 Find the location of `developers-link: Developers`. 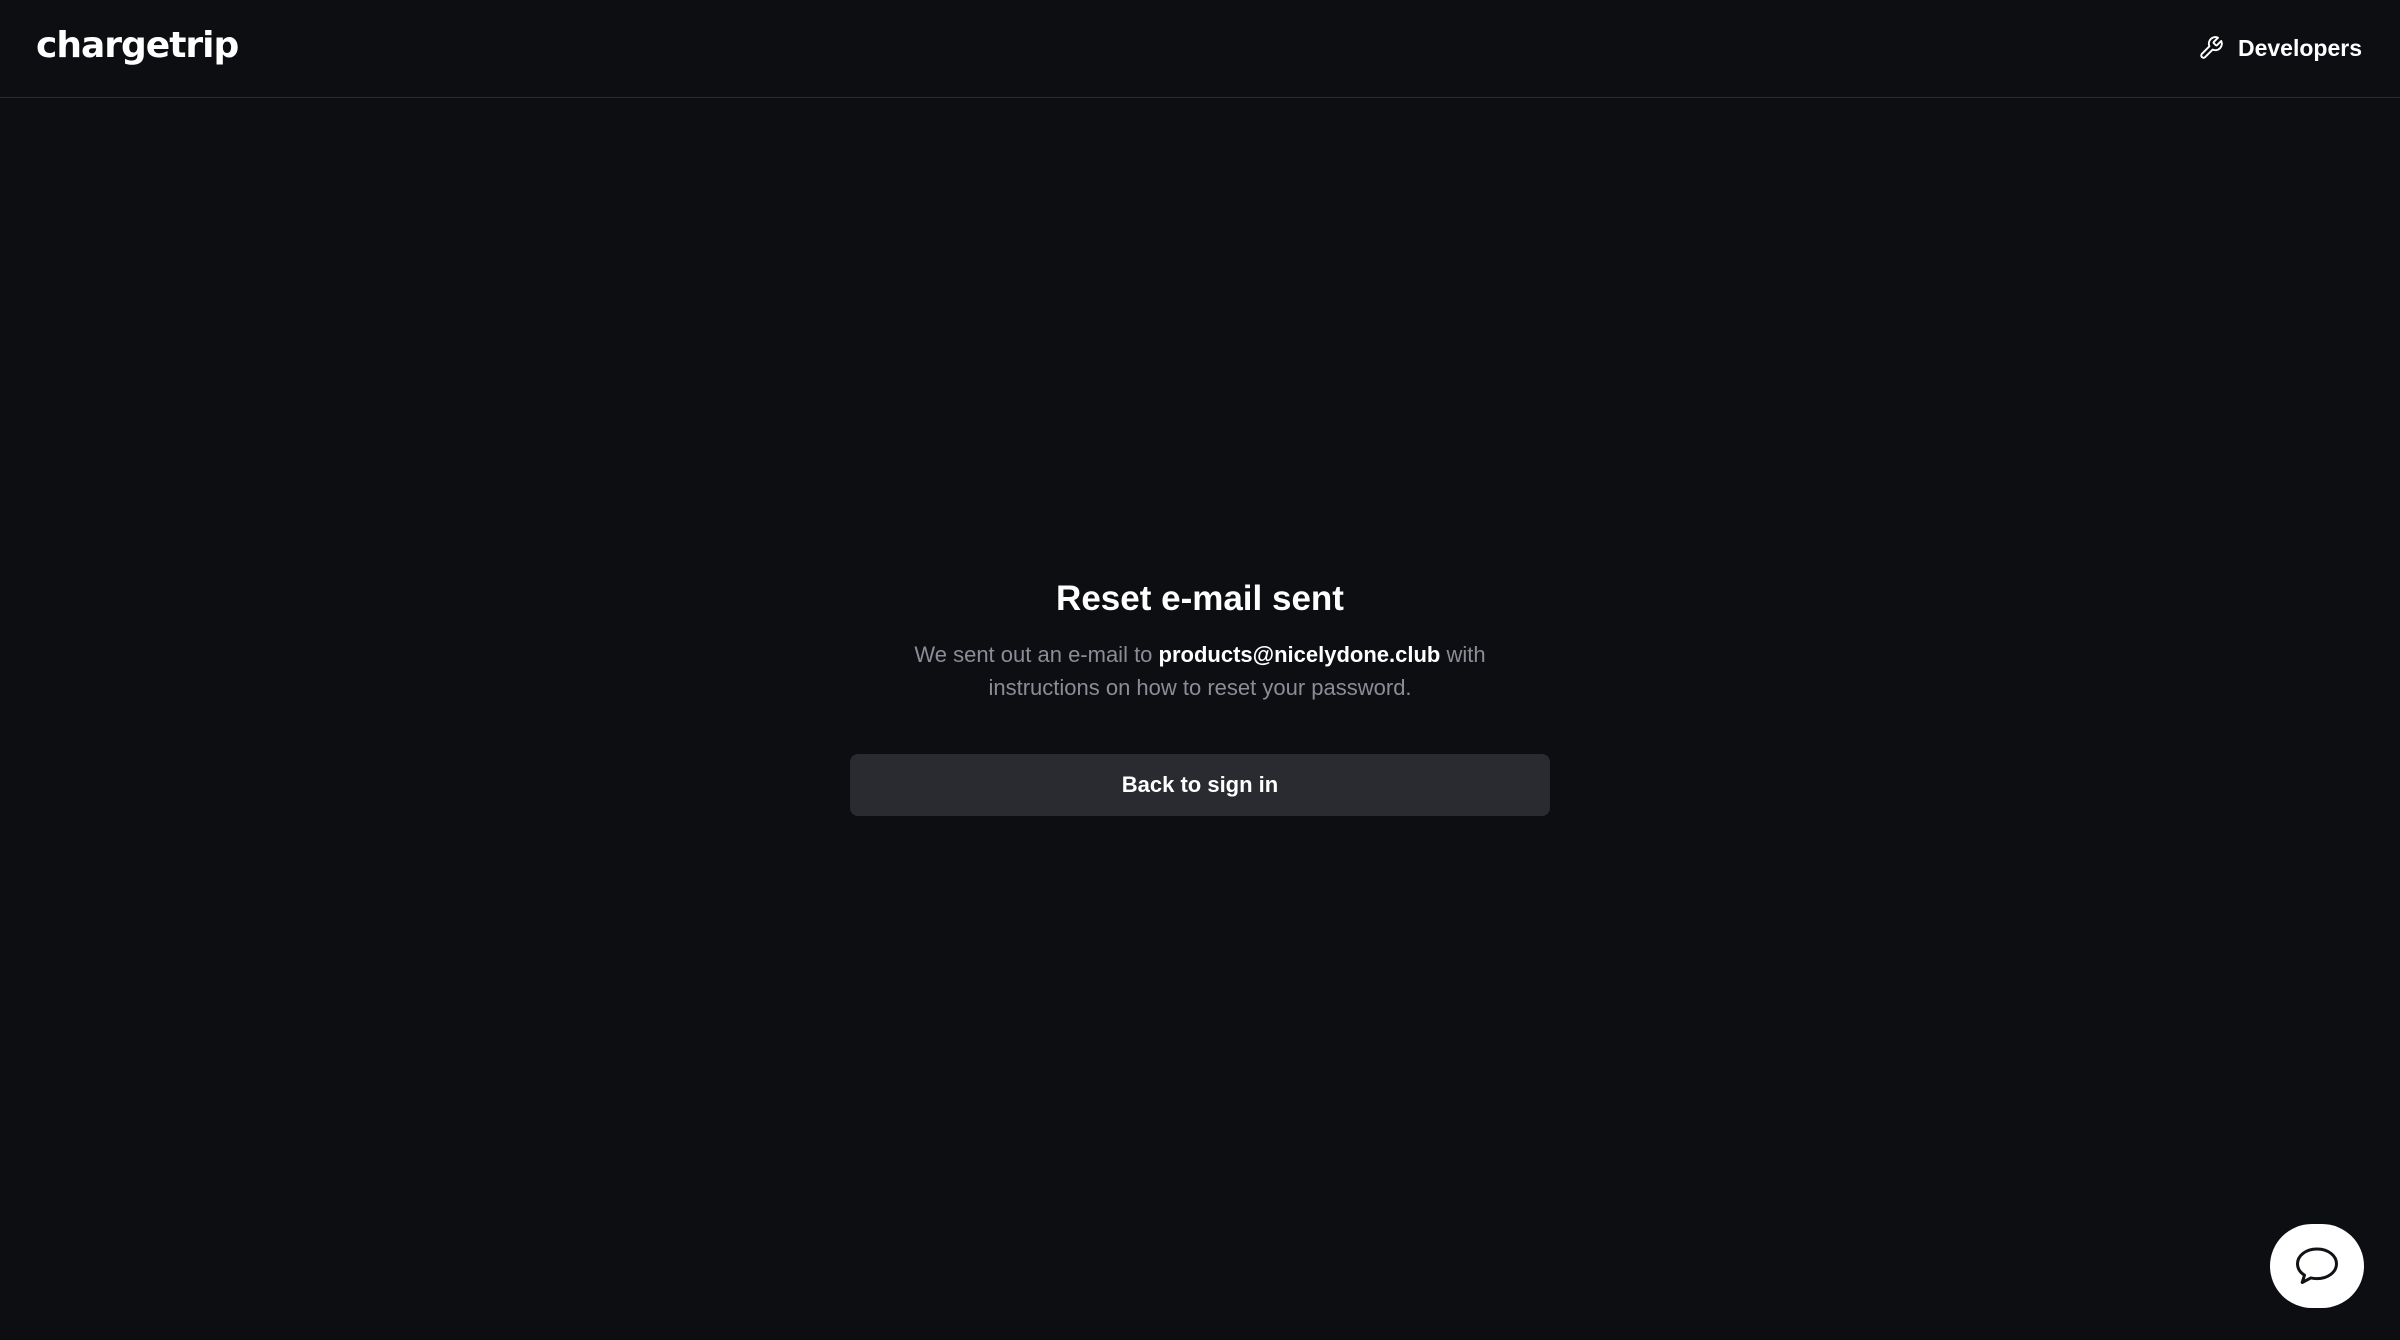

developers-link: Developers is located at coordinates (2280, 48).